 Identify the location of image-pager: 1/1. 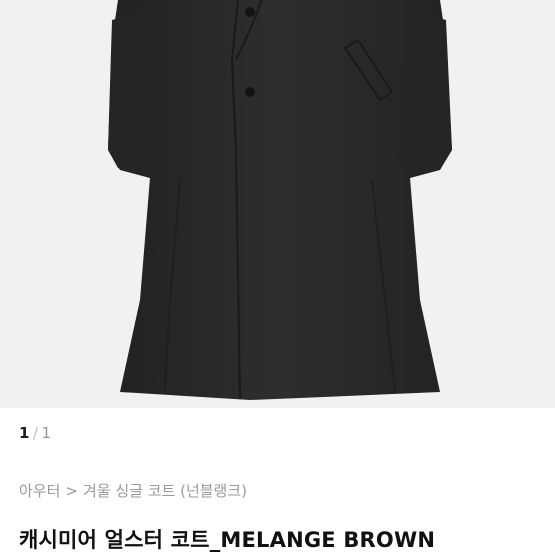
(35, 433).